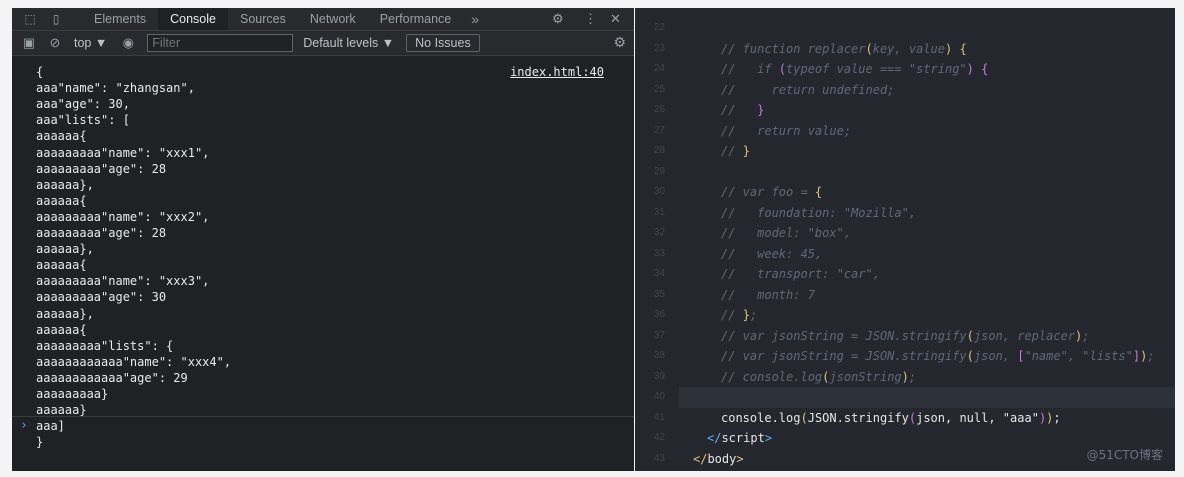 The image size is (1184, 477). What do you see at coordinates (101, 297) in the screenshot?
I see `console-output-line: aaaaaaaaa"age": 30` at bounding box center [101, 297].